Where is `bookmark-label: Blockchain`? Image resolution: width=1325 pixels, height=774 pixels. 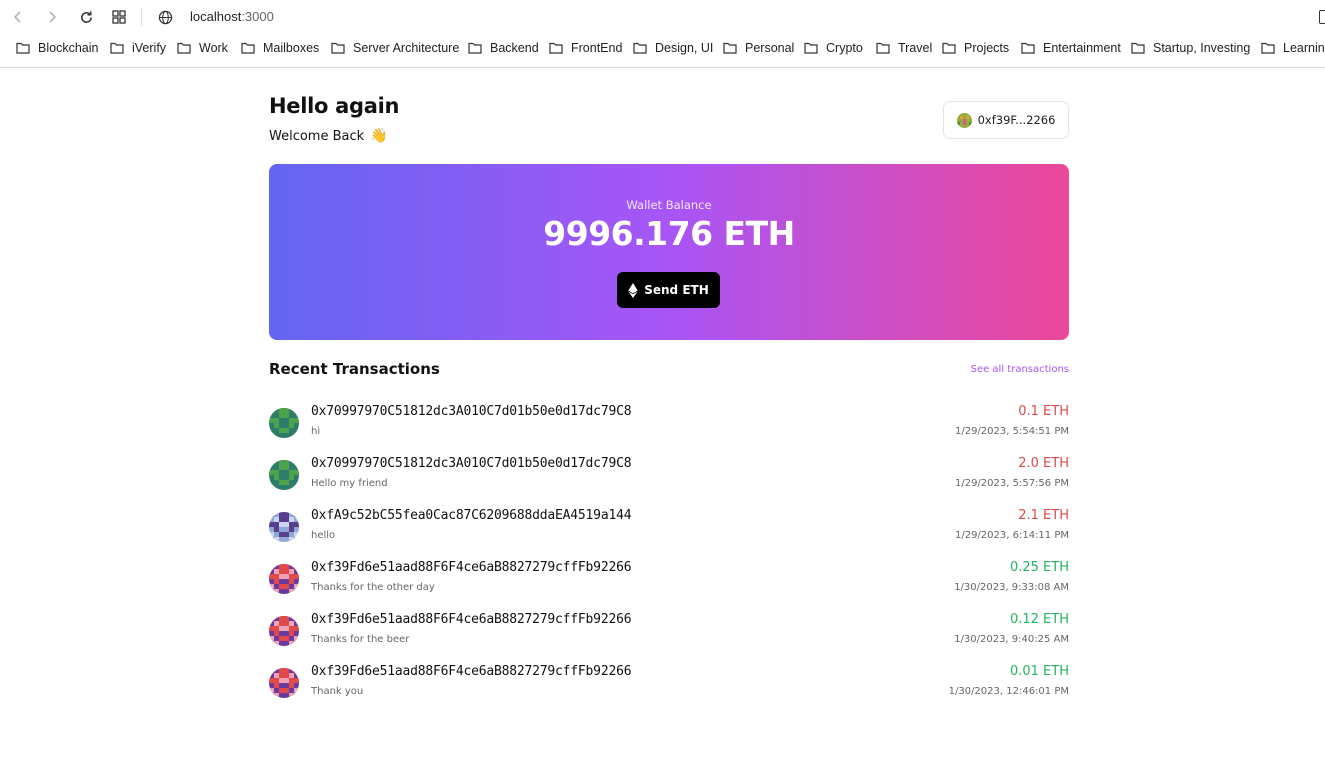
bookmark-label: Blockchain is located at coordinates (68, 48).